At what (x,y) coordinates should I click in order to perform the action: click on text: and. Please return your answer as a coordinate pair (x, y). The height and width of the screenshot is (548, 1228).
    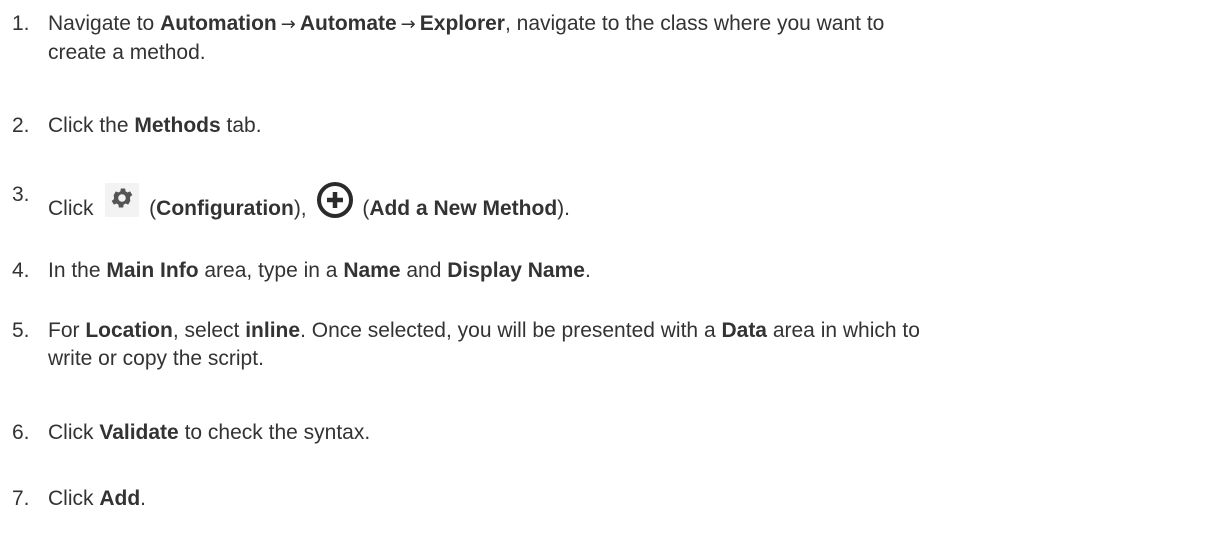
    Looking at the image, I should click on (424, 270).